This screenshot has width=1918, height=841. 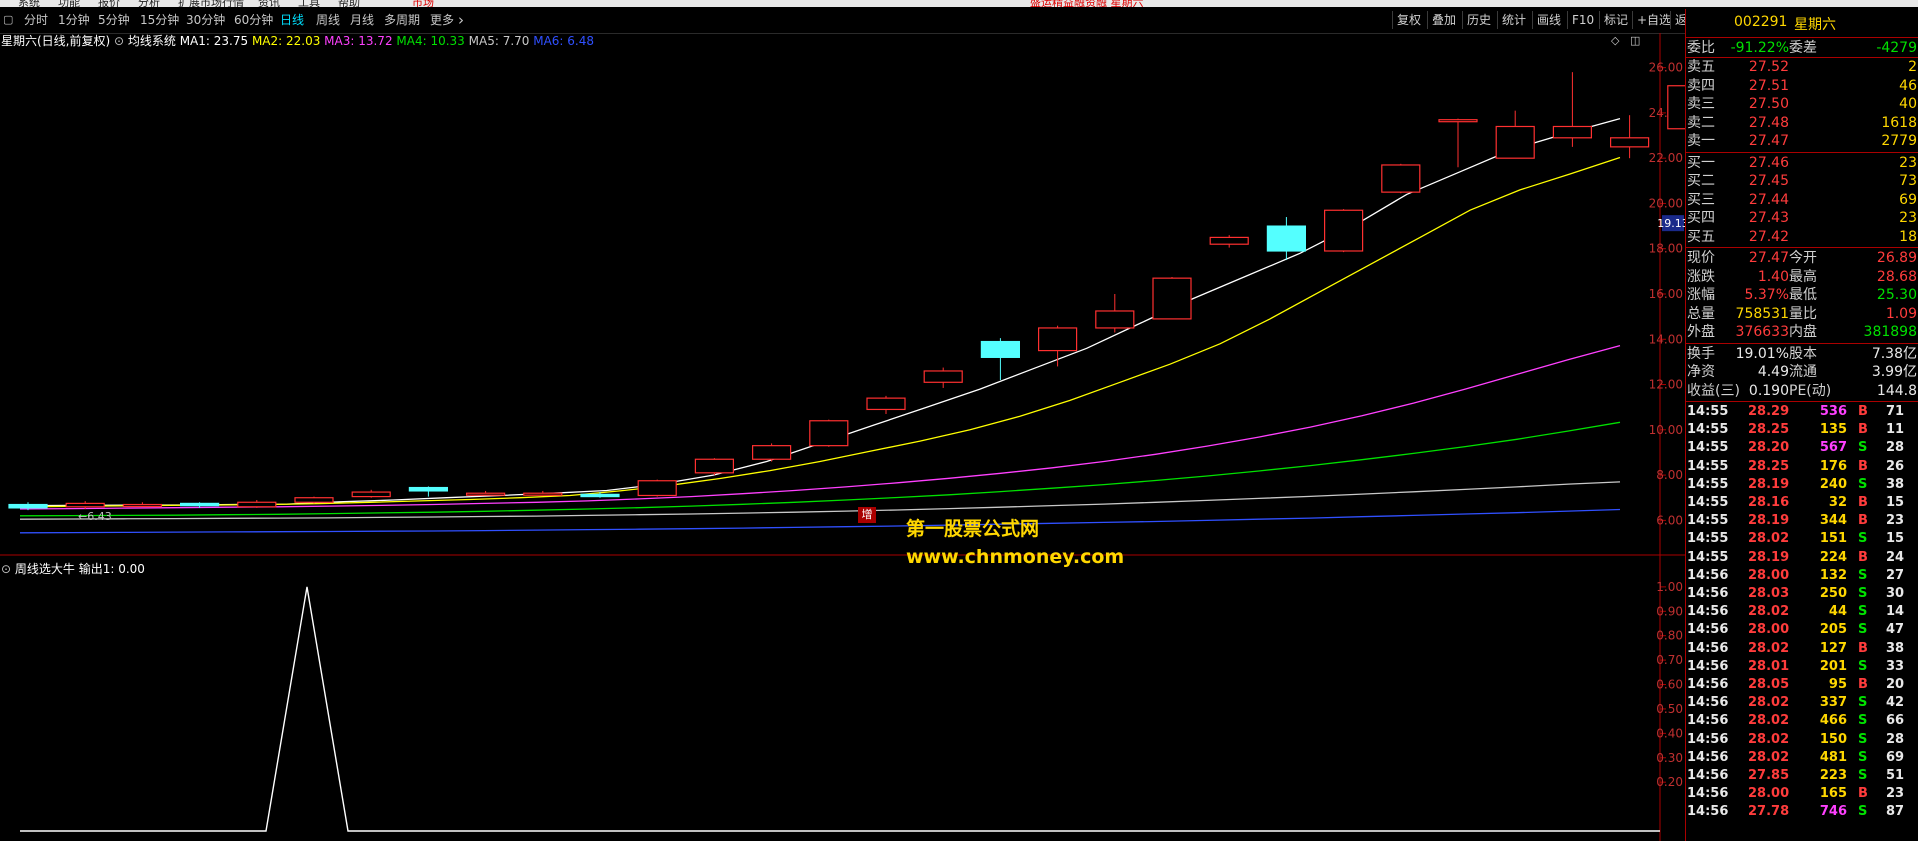 What do you see at coordinates (1802, 467) in the screenshot?
I see `tick-row: 14:55 28.25 176 B 26` at bounding box center [1802, 467].